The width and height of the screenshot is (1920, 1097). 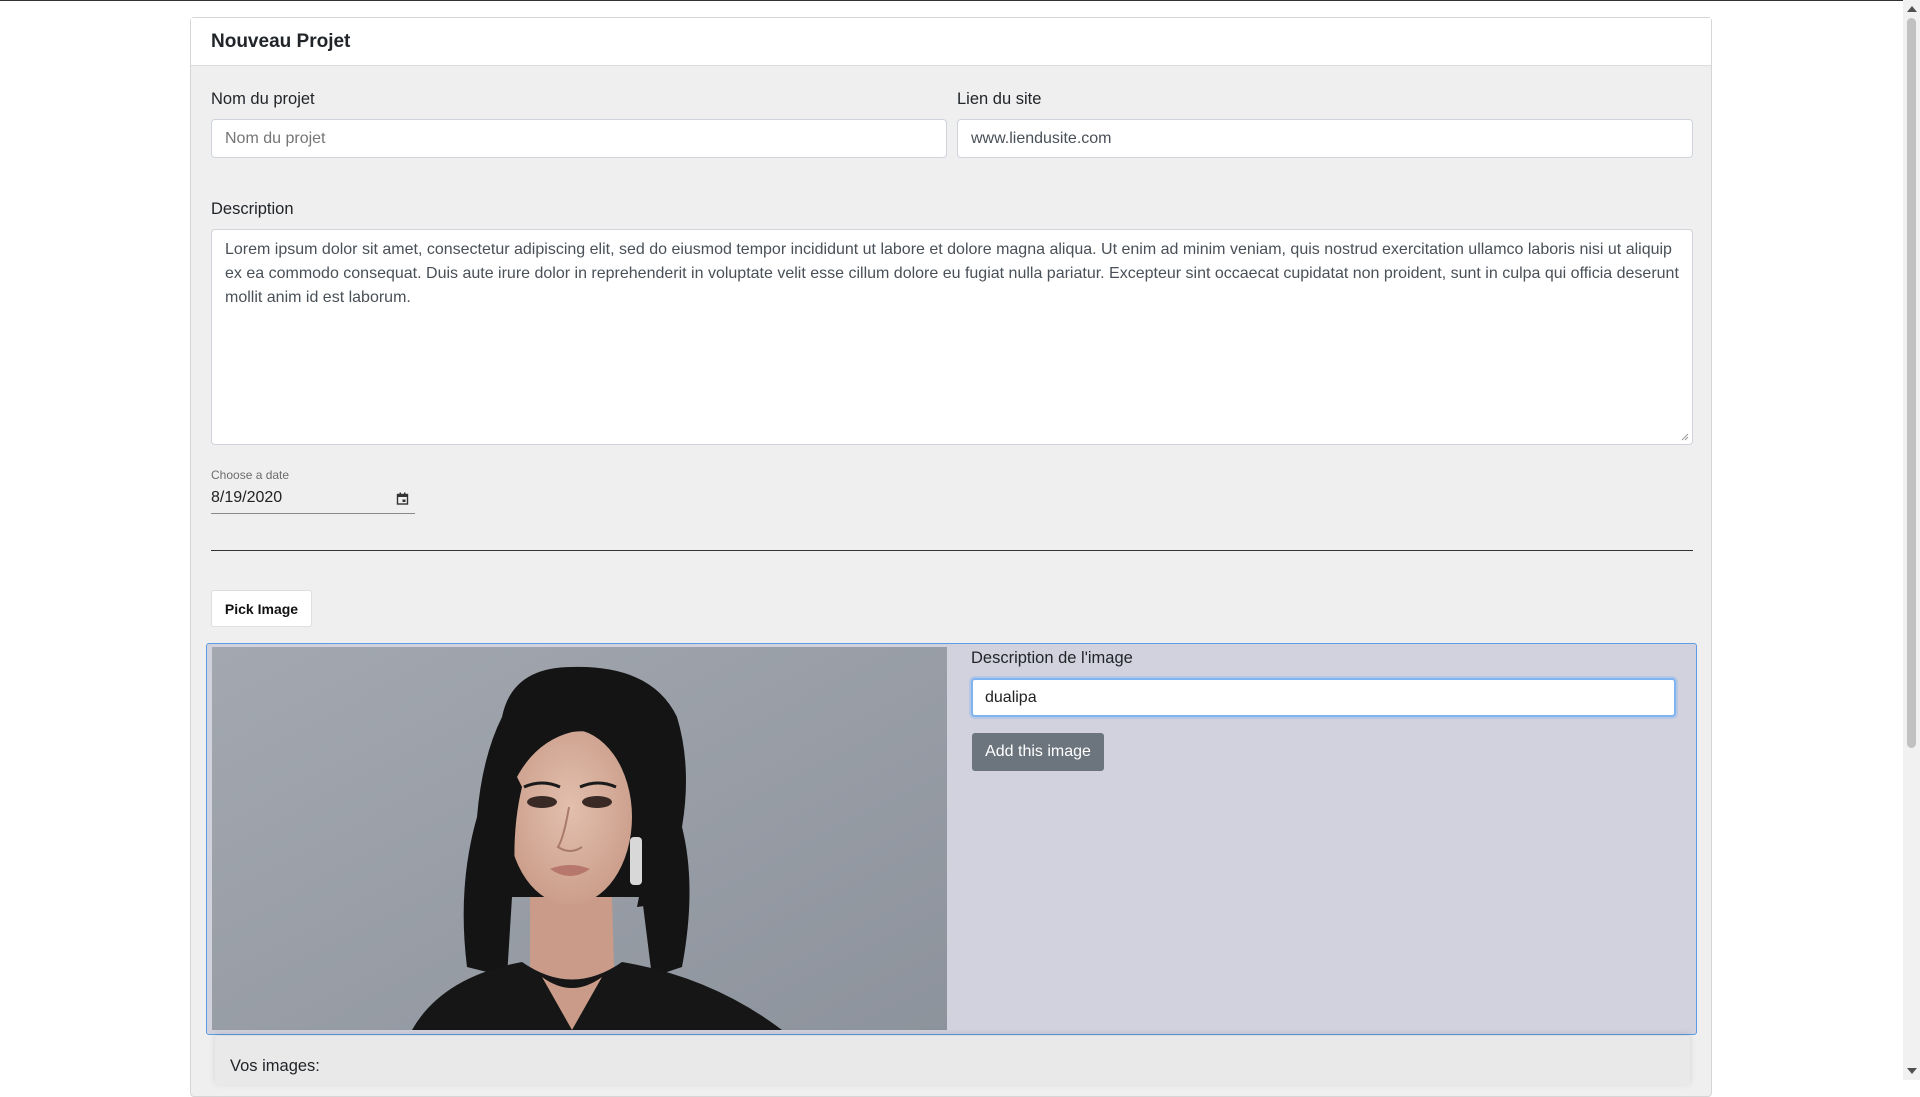 I want to click on calendar-icon, so click(x=402, y=498).